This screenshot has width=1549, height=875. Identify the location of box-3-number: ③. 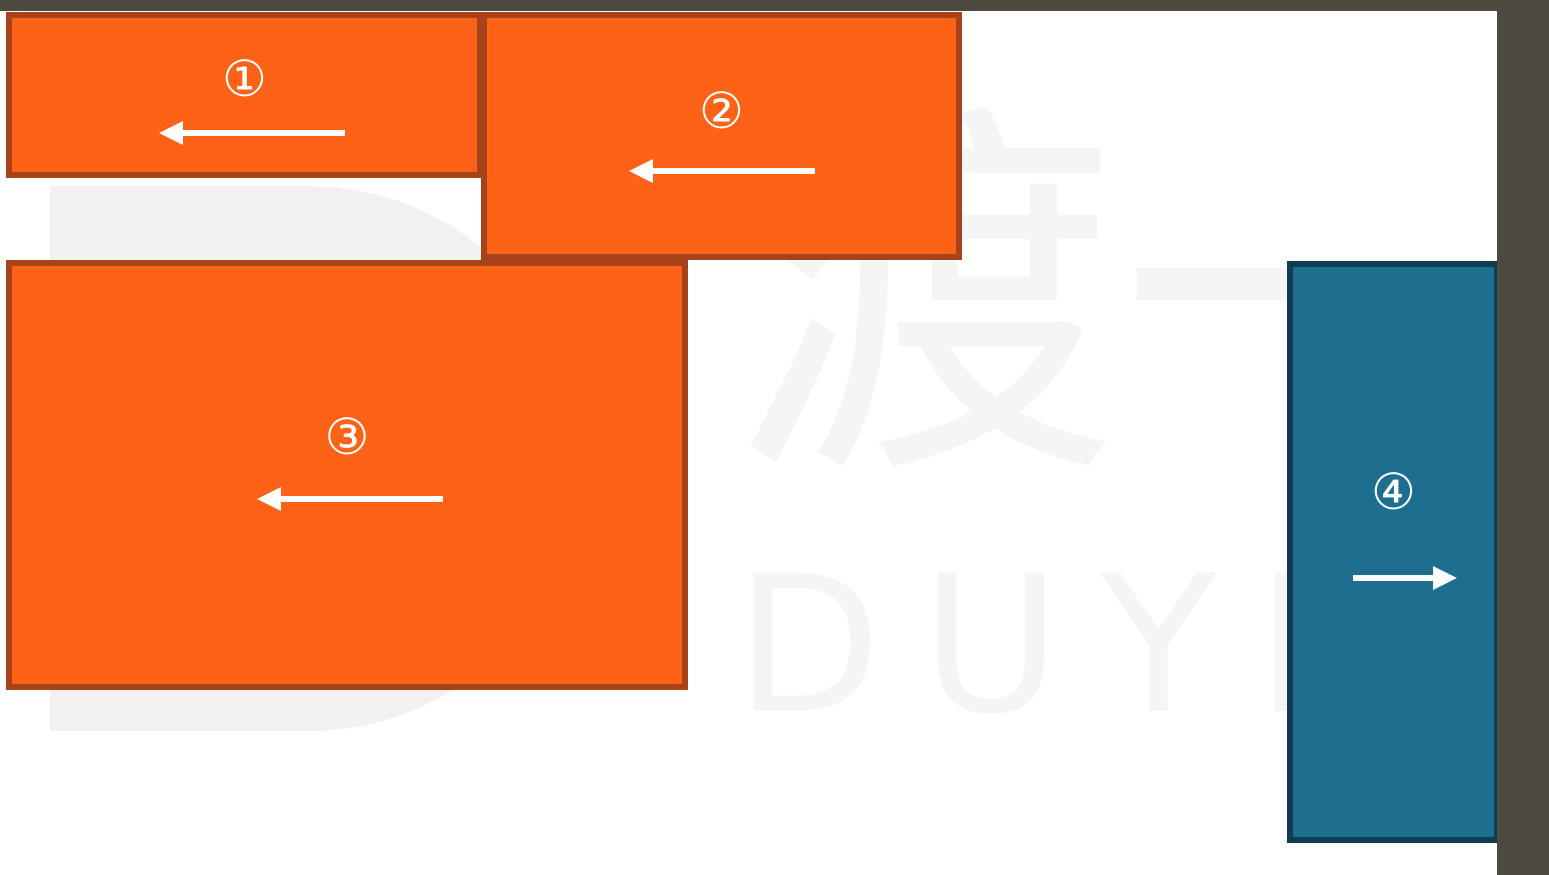
(347, 437).